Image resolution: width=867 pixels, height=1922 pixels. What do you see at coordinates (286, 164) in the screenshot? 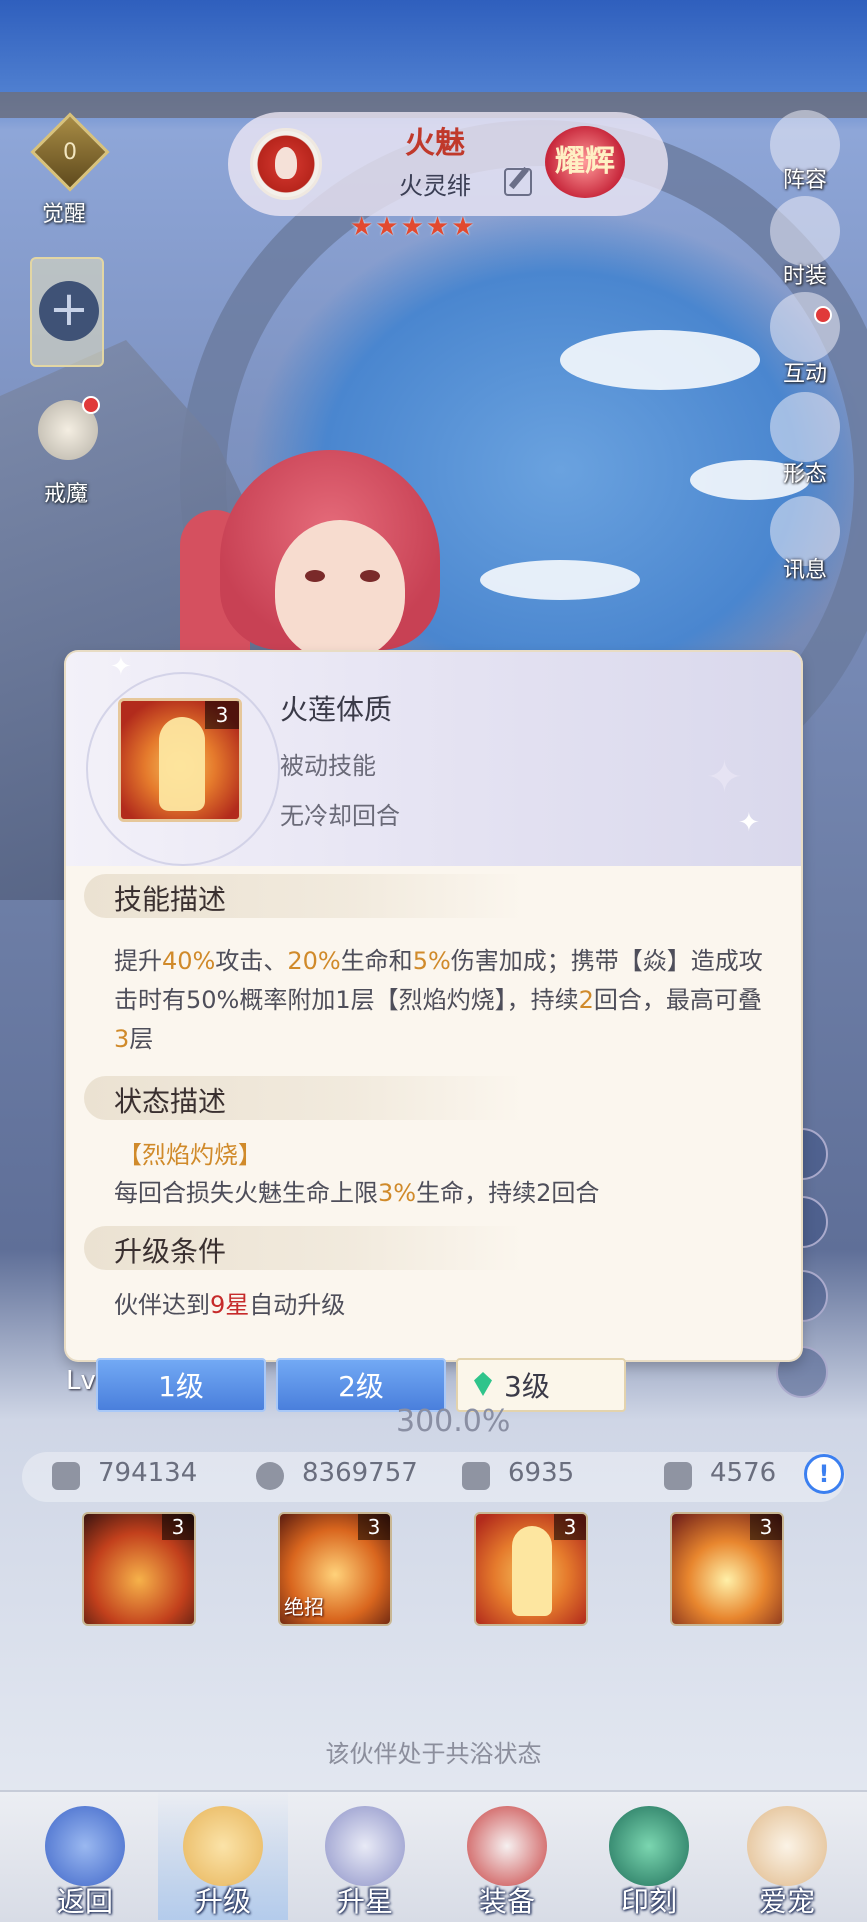
I see `fire-element-icon` at bounding box center [286, 164].